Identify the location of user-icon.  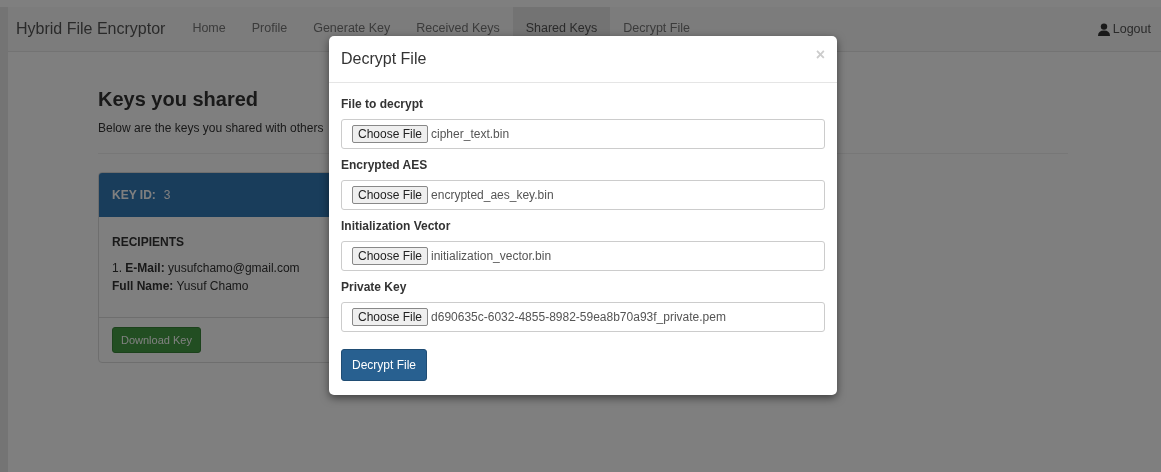
(1103, 29).